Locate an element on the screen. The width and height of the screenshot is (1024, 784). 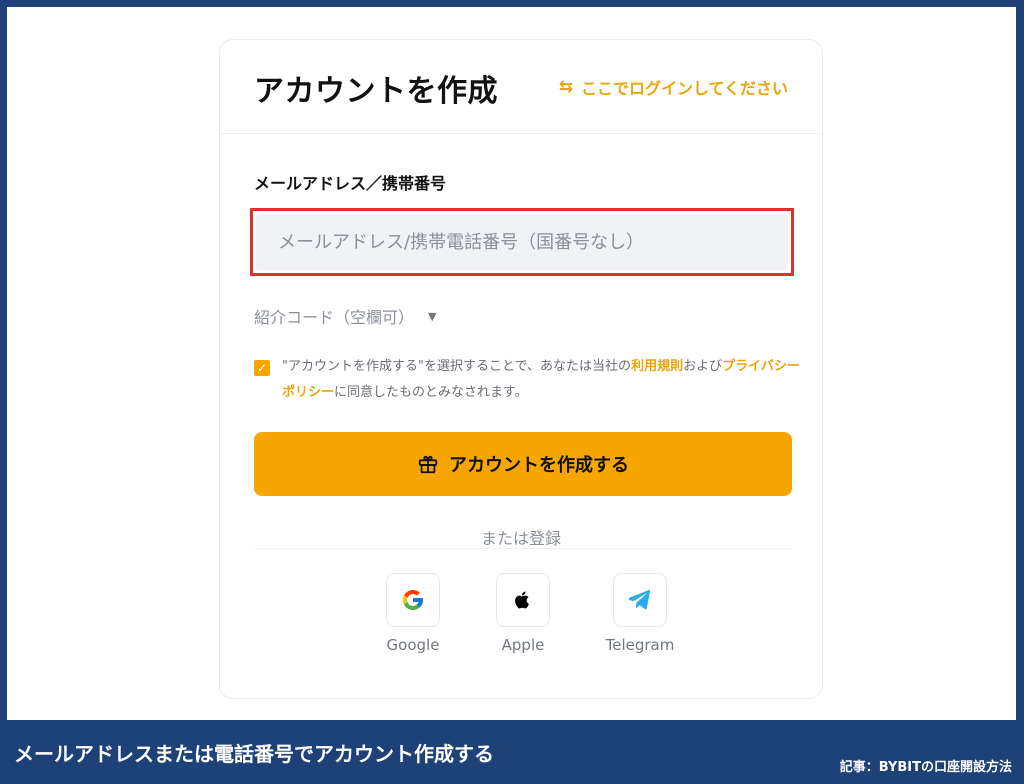
create-account-button: アカウントを作成する is located at coordinates (523, 464).